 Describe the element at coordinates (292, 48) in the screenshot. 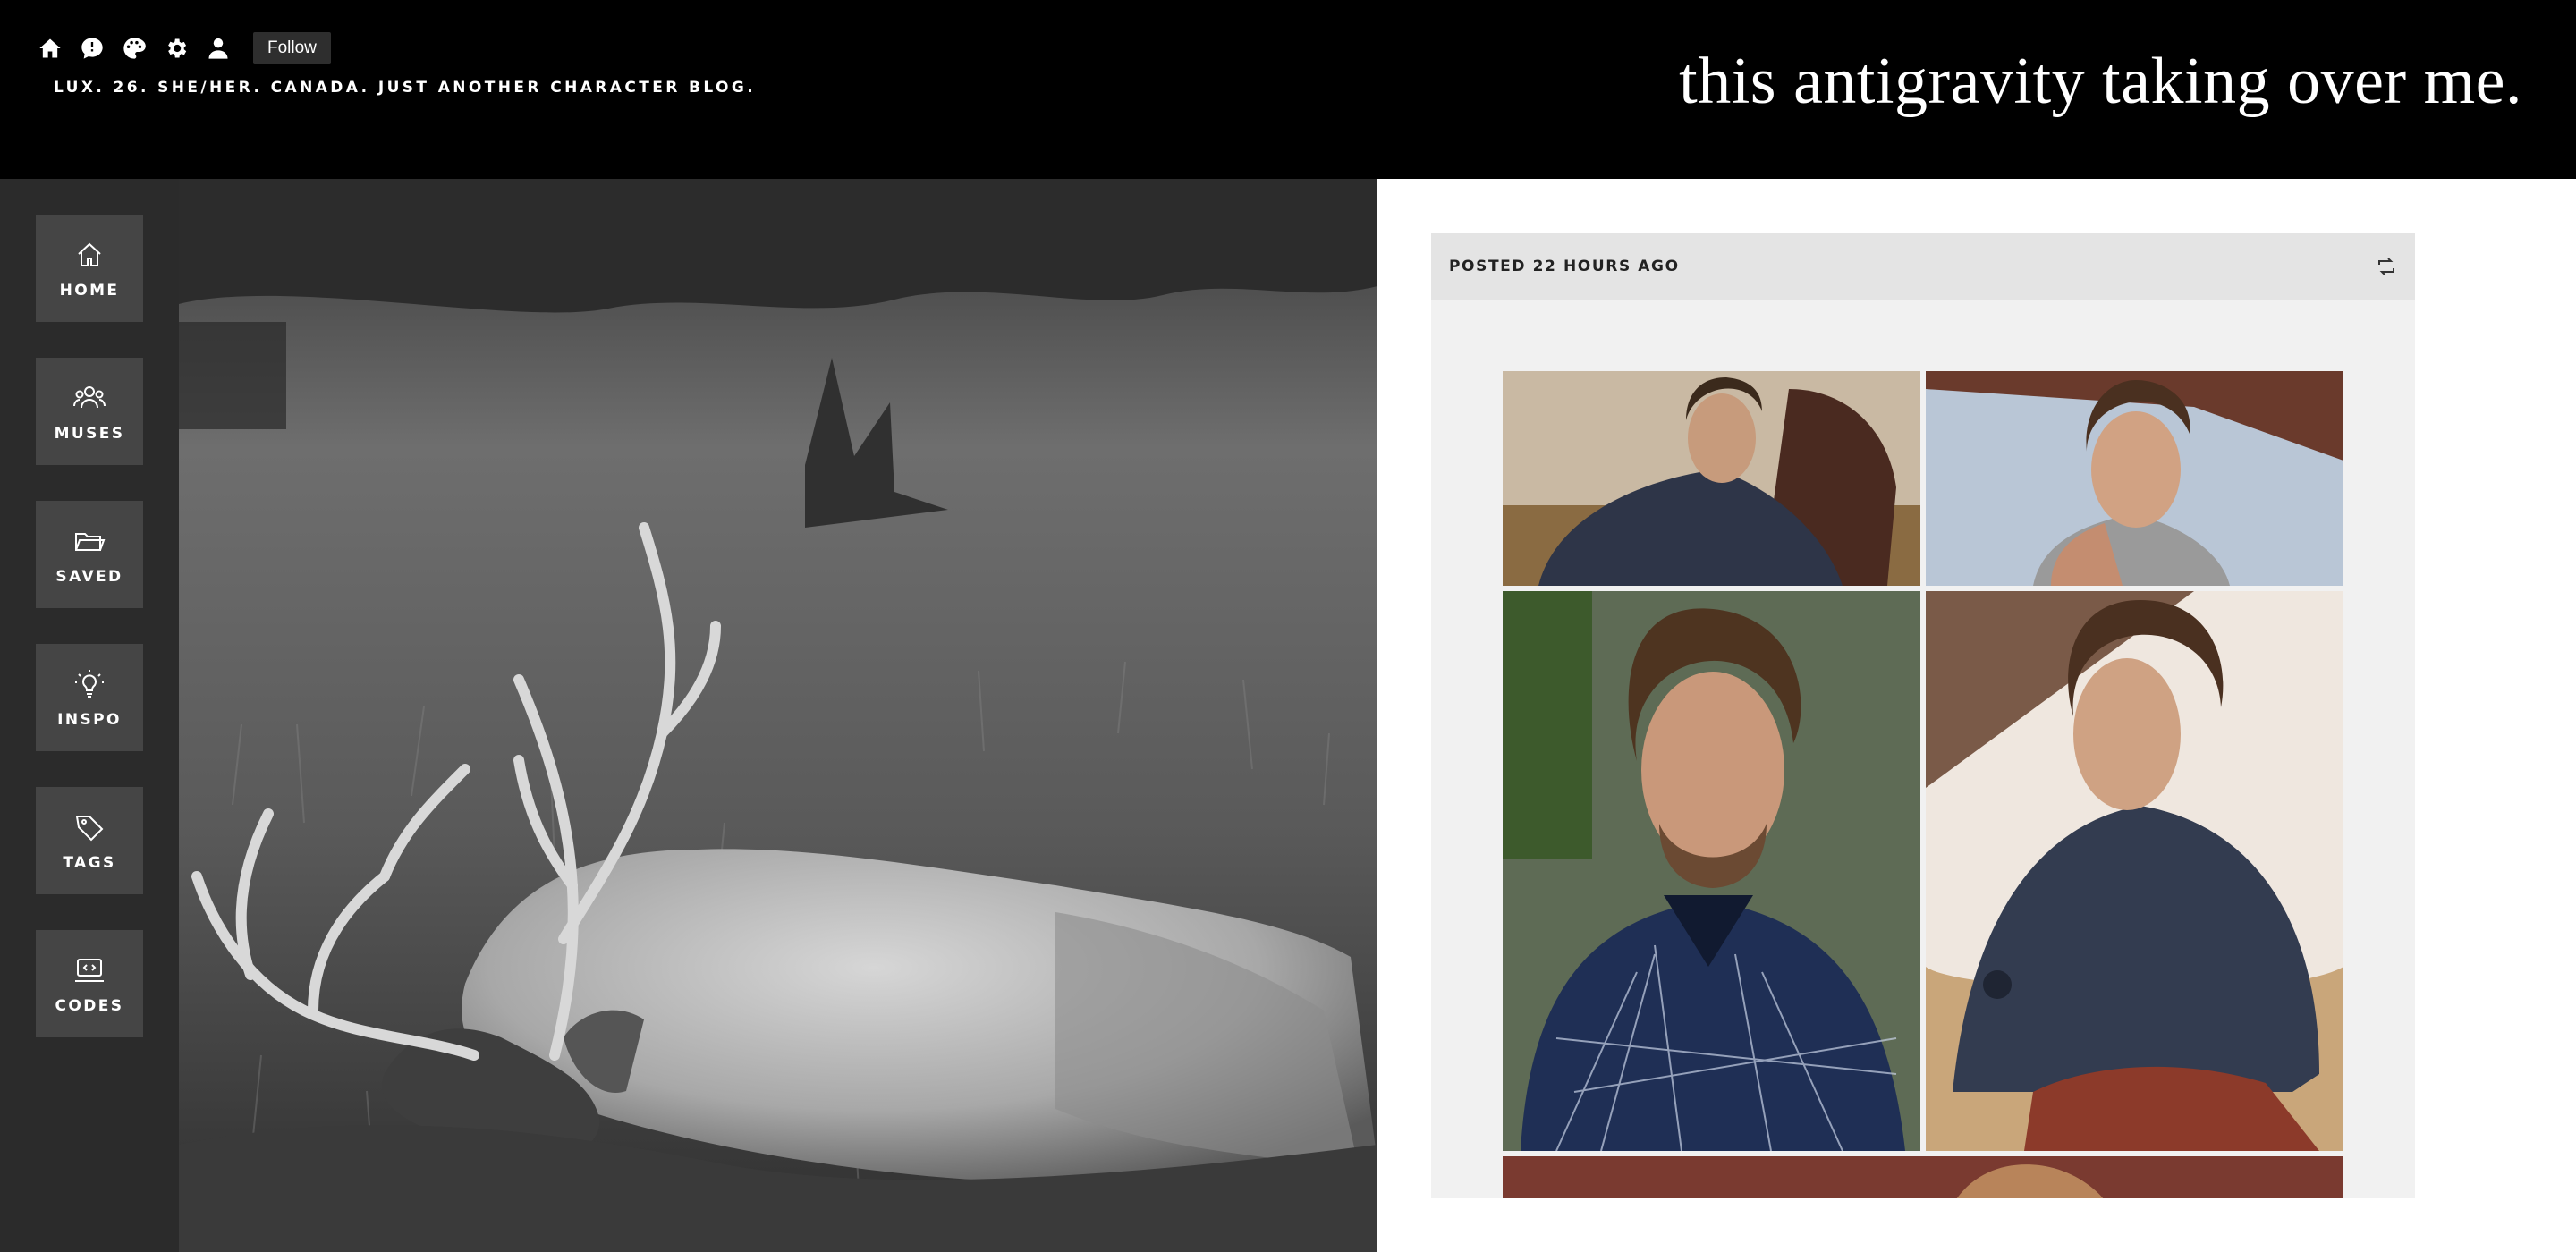

I see `follow-button: Follow` at that location.